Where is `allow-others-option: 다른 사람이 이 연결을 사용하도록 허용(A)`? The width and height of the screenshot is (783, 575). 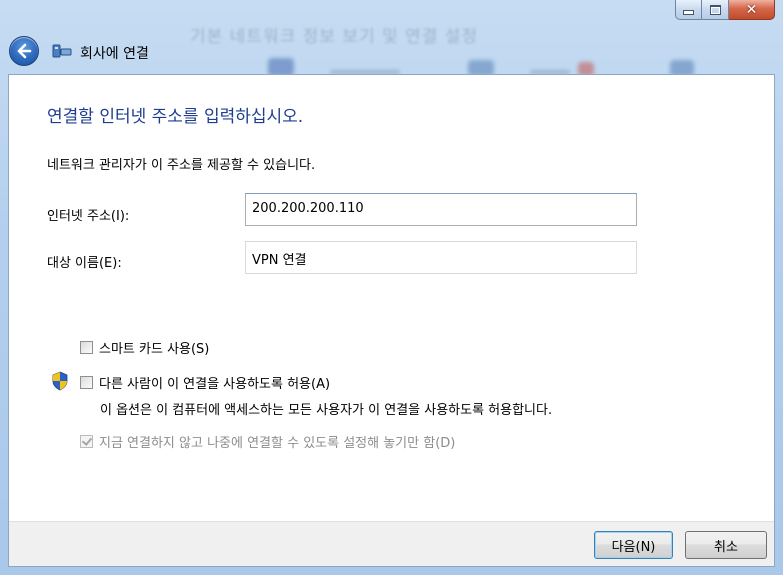 allow-others-option: 다른 사람이 이 연결을 사용하도록 허용(A) is located at coordinates (205, 382).